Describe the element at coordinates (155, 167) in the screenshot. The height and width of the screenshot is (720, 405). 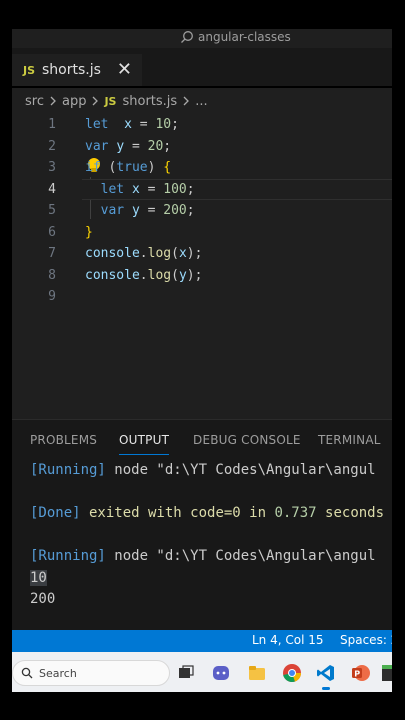
I see `code-token: )` at that location.